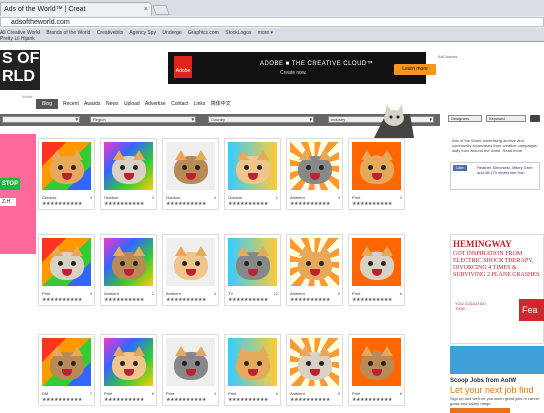 The width and height of the screenshot is (544, 413). Describe the element at coordinates (482, 244) in the screenshot. I see `ad-headline: HEMINGWAY` at that location.